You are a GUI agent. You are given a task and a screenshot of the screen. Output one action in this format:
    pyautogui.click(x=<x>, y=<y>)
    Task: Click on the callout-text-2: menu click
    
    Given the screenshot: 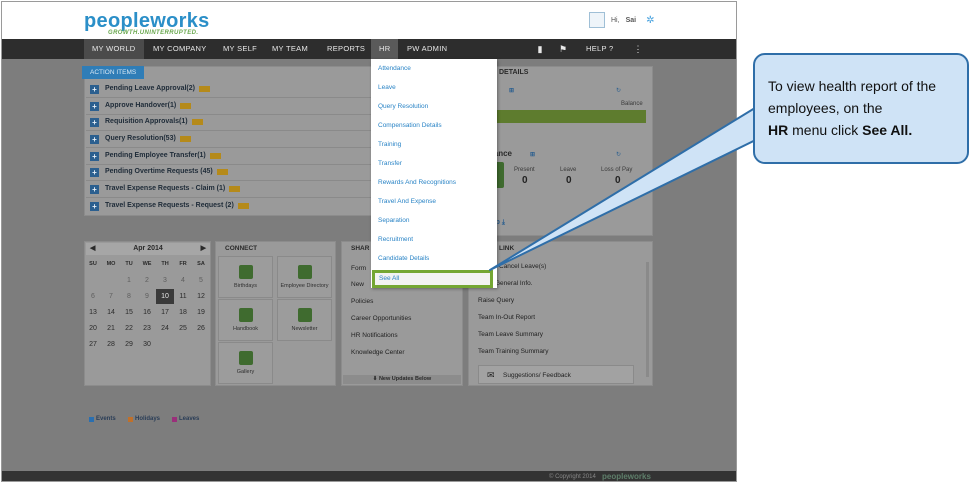 What is the action you would take?
    pyautogui.click(x=825, y=130)
    